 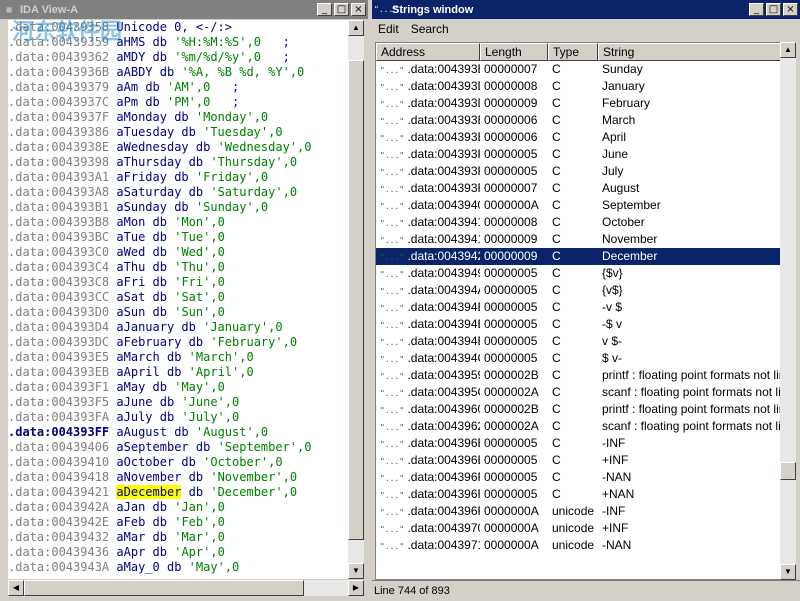 What do you see at coordinates (578, 137) in the screenshot?
I see `string-row: "..." .data:004393EB 00000006 C April` at bounding box center [578, 137].